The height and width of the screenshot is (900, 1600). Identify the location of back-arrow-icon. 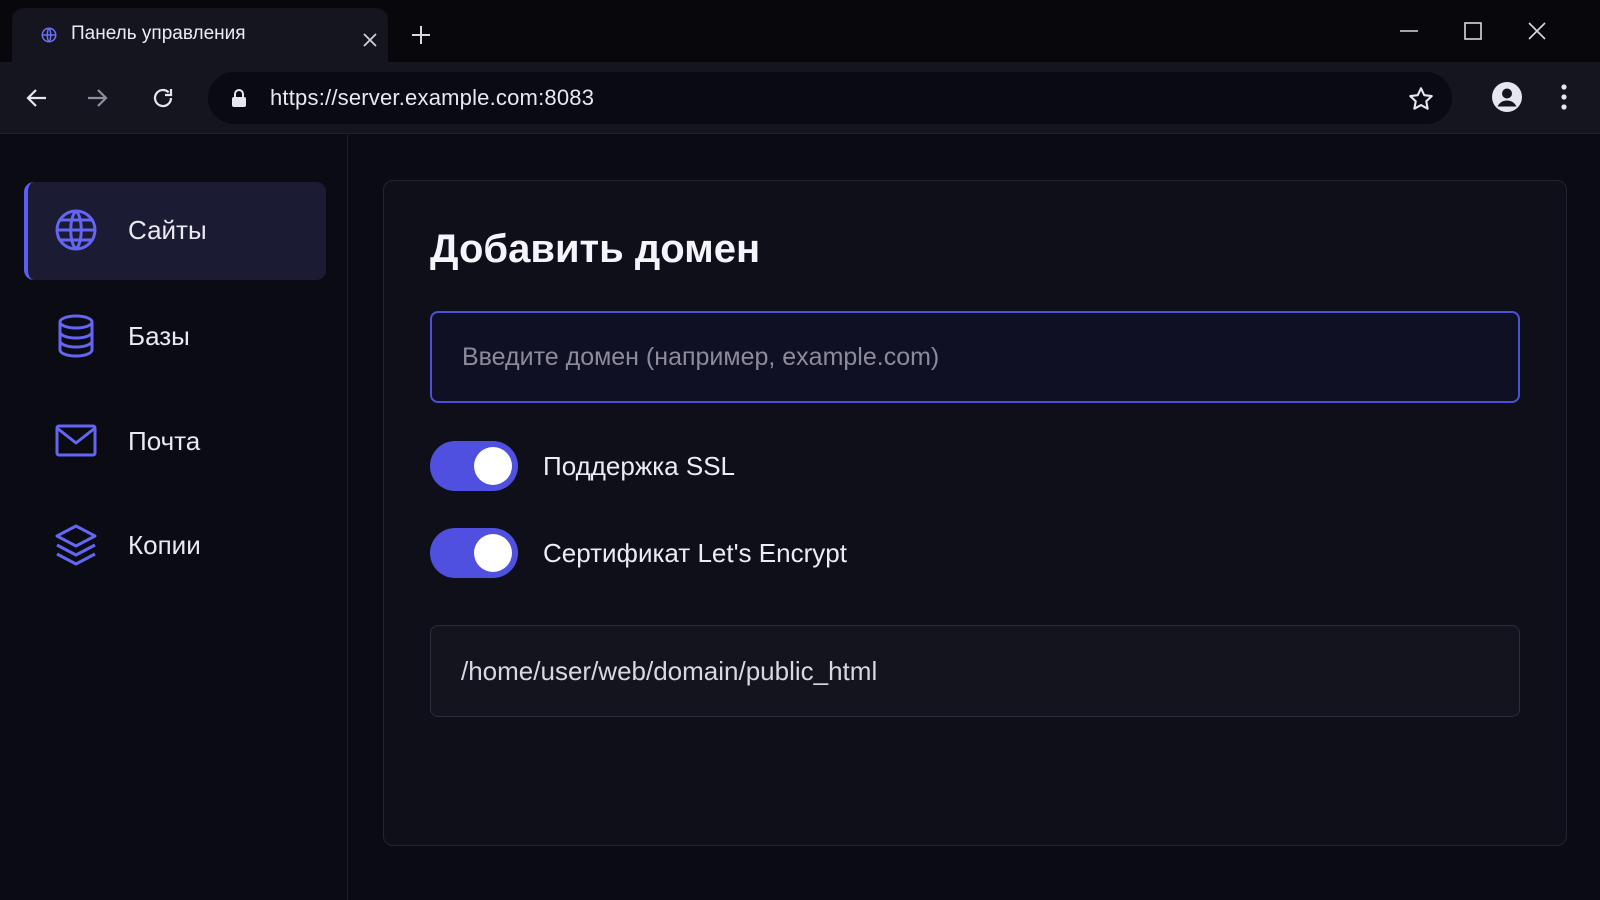
(37, 98).